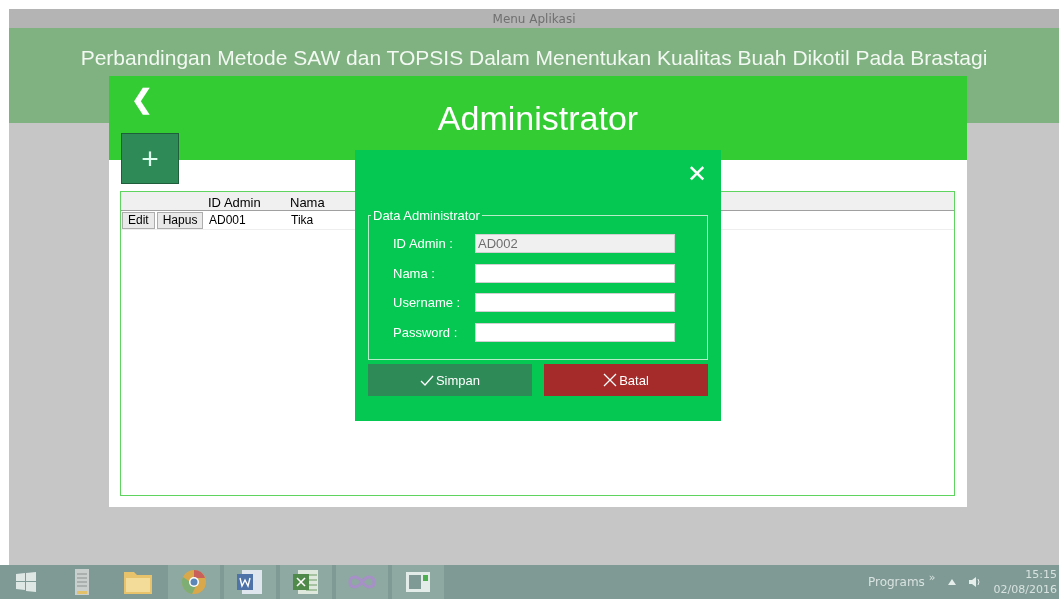  What do you see at coordinates (423, 244) in the screenshot?
I see `field-label: ID Admin :` at bounding box center [423, 244].